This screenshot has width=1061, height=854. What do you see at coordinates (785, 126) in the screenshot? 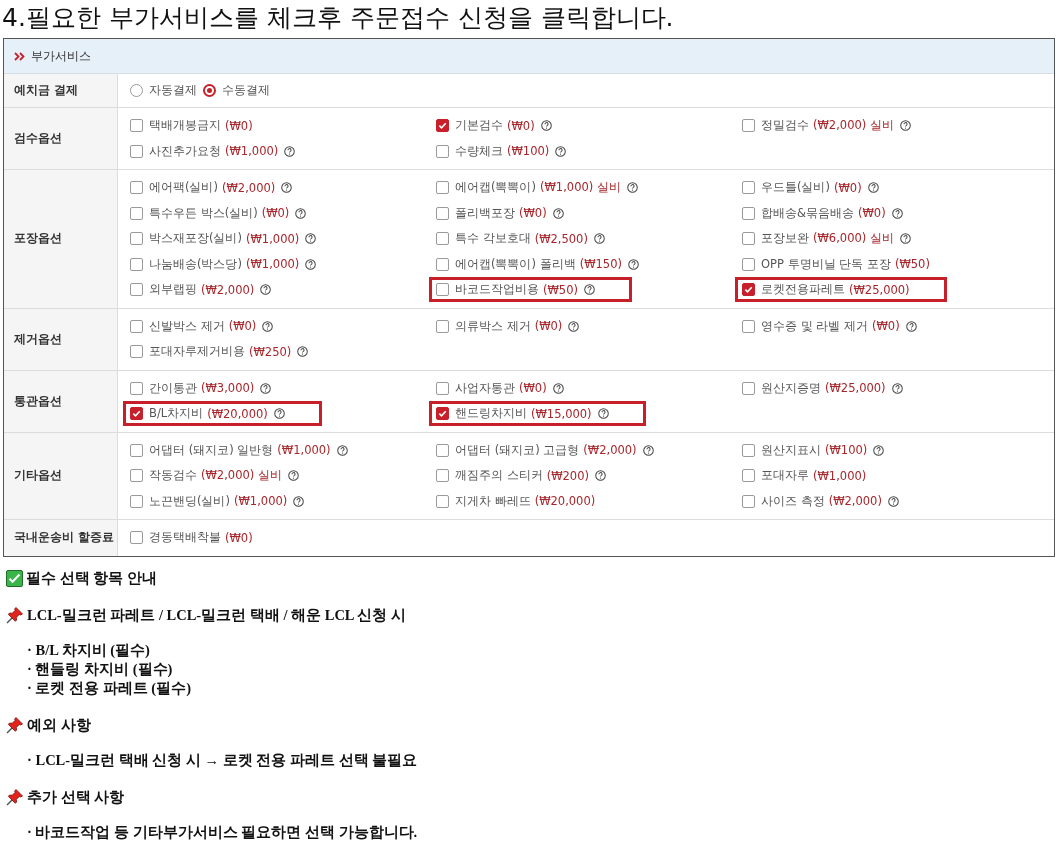
I see `option-label: 정밀검수` at bounding box center [785, 126].